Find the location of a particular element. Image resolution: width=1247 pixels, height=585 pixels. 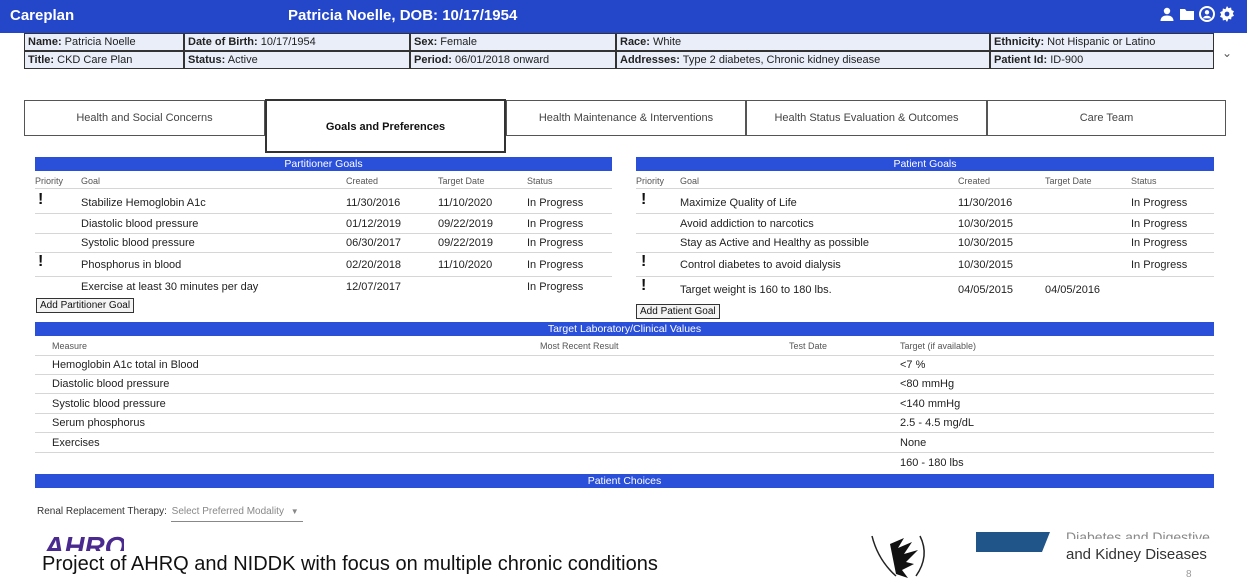

niddk-name: and Kidney Diseases is located at coordinates (1136, 554).